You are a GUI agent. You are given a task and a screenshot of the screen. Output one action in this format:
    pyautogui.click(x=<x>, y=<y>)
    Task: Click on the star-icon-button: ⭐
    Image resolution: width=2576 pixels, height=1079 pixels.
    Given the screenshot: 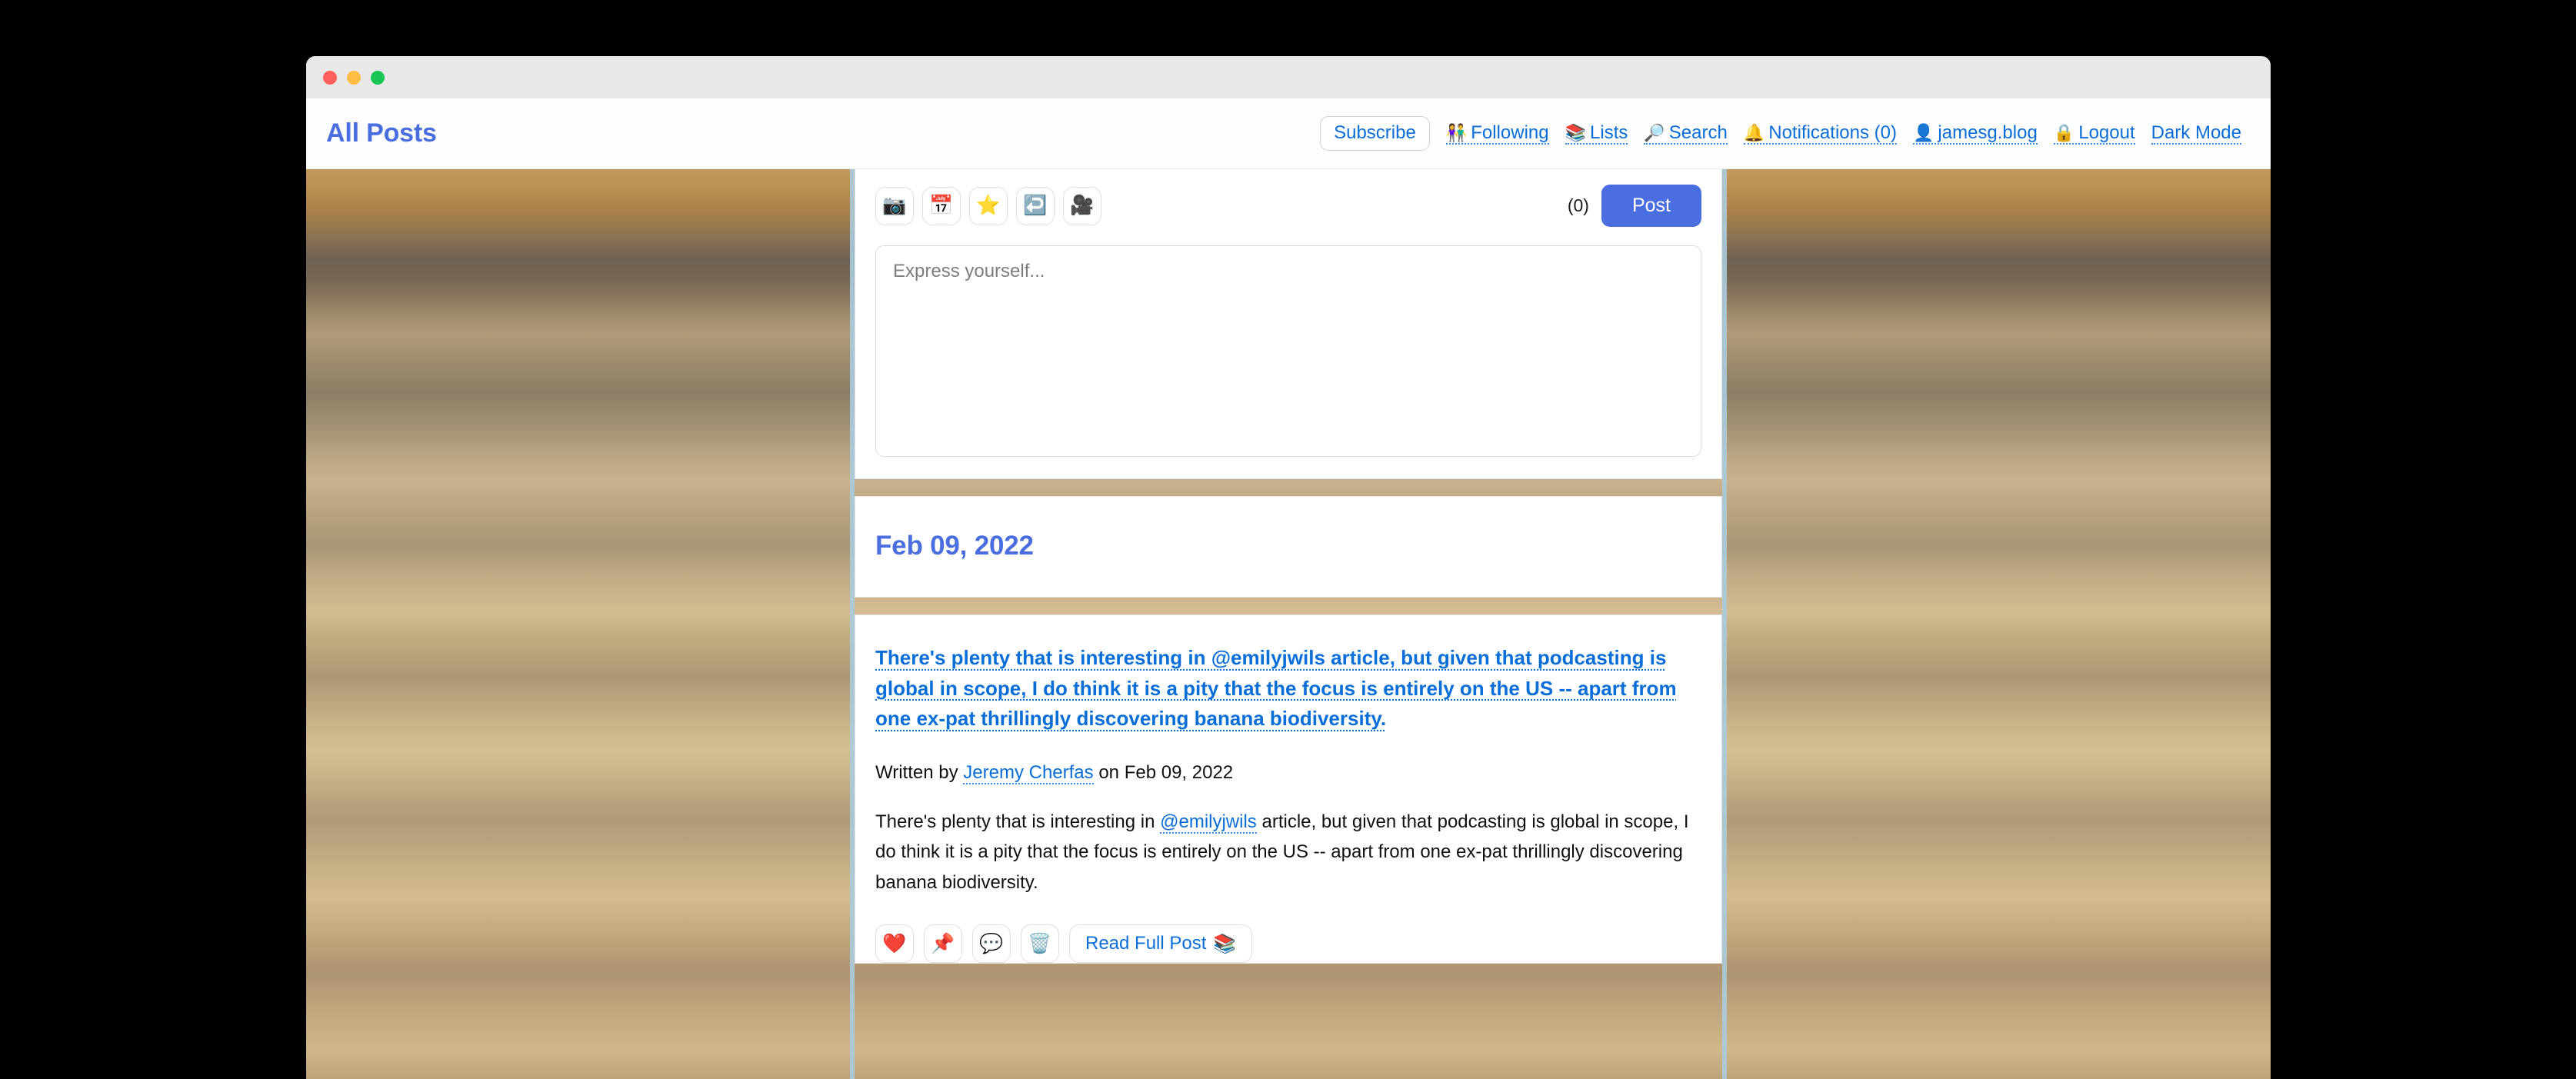 What is the action you would take?
    pyautogui.click(x=988, y=205)
    